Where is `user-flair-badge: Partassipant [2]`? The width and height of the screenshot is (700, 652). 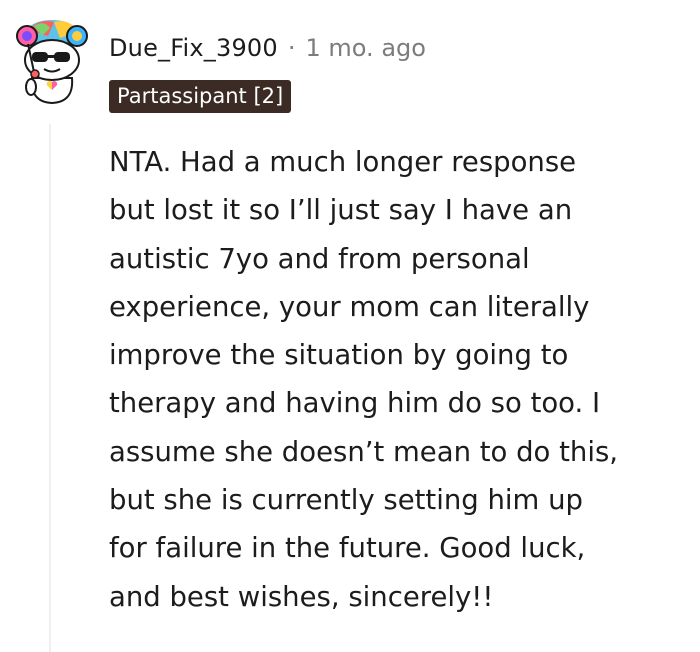
user-flair-badge: Partassipant [2] is located at coordinates (200, 96).